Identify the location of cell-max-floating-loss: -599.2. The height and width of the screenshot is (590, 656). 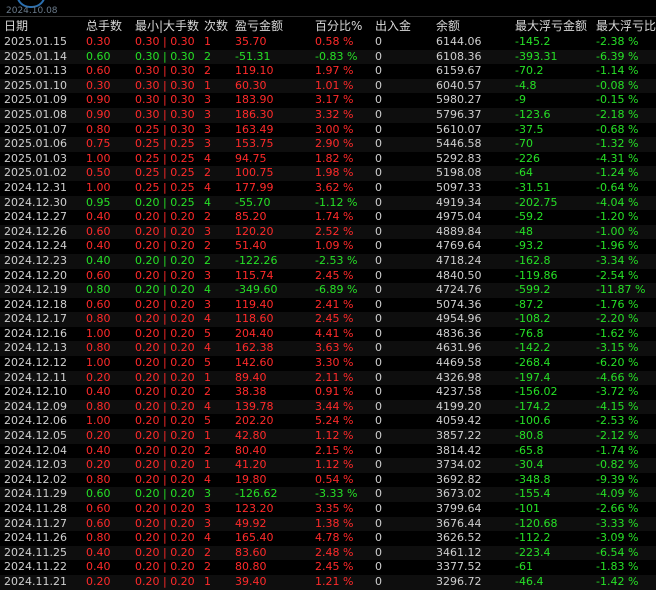
(533, 290).